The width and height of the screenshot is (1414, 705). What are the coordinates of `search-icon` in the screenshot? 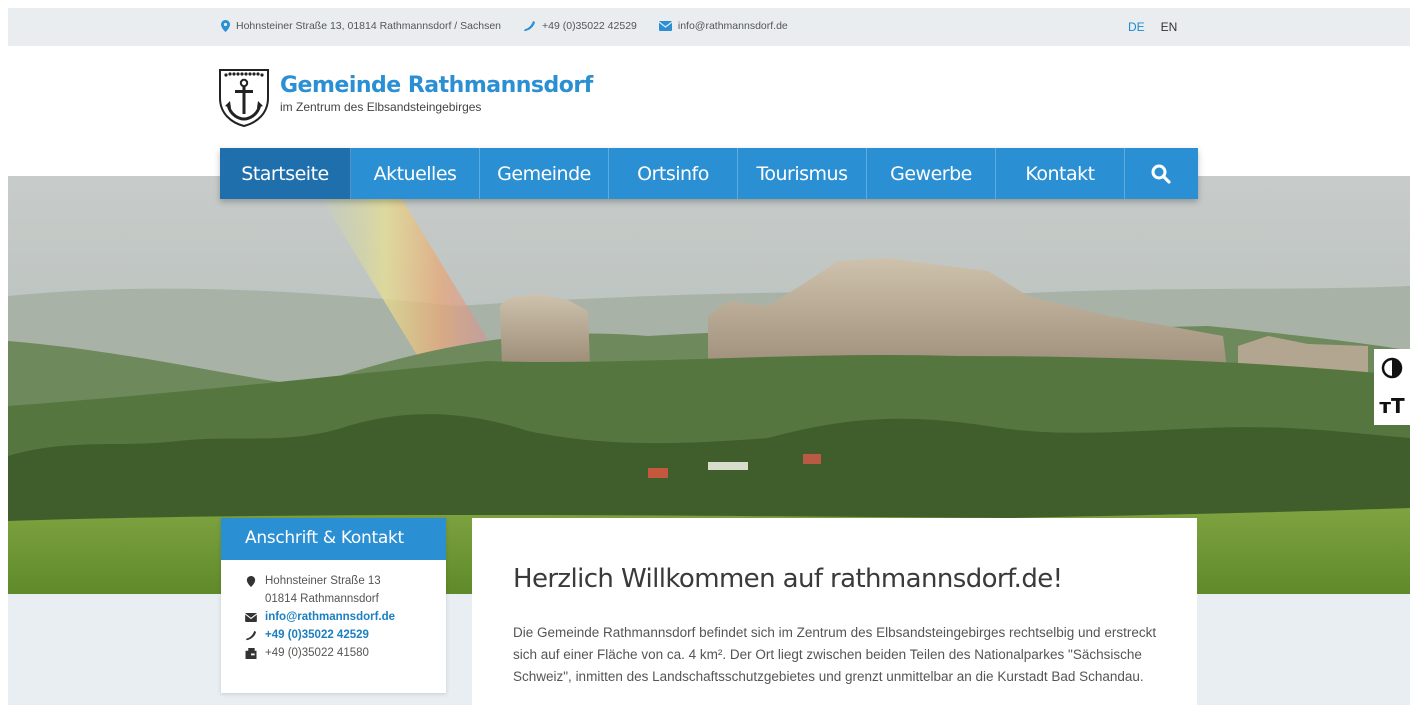 It's located at (1161, 174).